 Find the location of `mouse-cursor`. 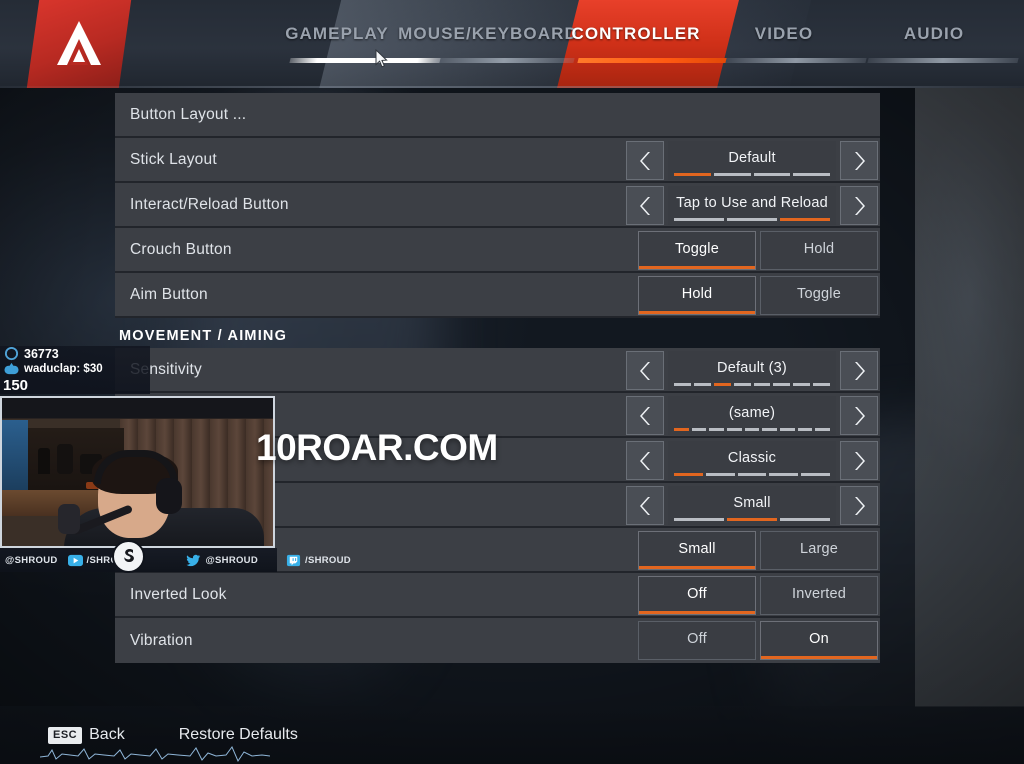

mouse-cursor is located at coordinates (381, 58).